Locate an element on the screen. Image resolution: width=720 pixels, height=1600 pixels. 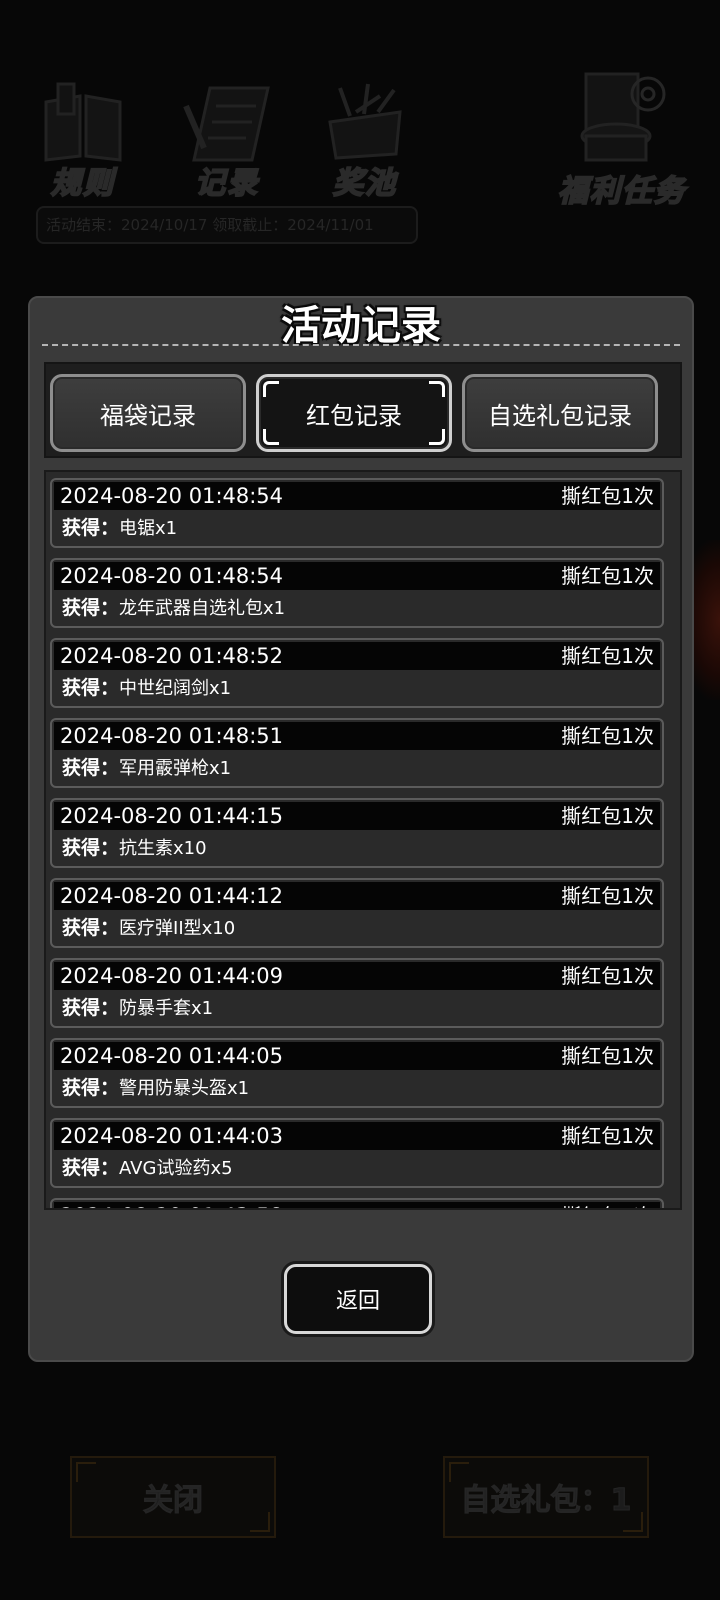
title-divider is located at coordinates (361, 345).